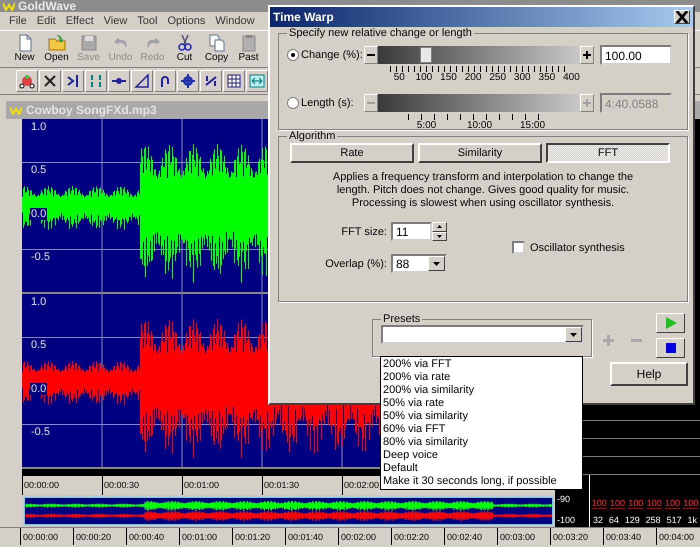 The height and width of the screenshot is (547, 700). I want to click on menu-item: Edit, so click(46, 21).